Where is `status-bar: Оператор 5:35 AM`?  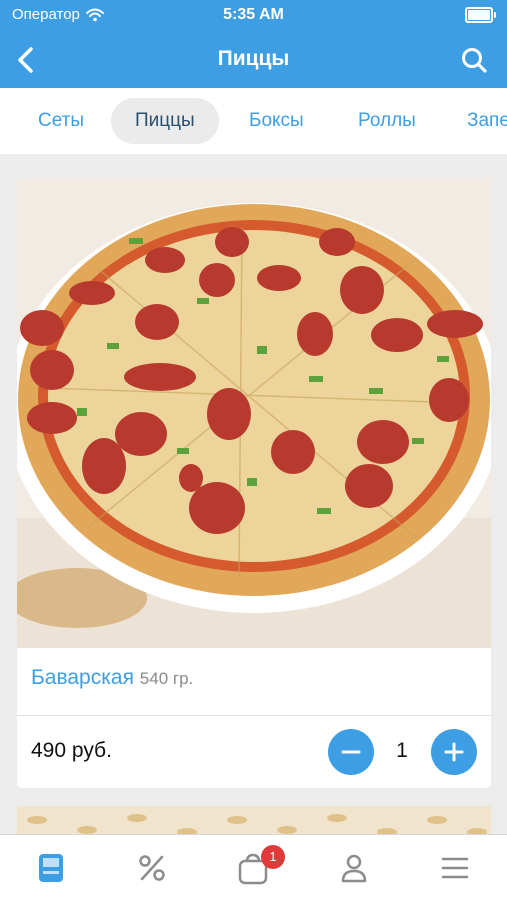 status-bar: Оператор 5:35 AM is located at coordinates (253, 15).